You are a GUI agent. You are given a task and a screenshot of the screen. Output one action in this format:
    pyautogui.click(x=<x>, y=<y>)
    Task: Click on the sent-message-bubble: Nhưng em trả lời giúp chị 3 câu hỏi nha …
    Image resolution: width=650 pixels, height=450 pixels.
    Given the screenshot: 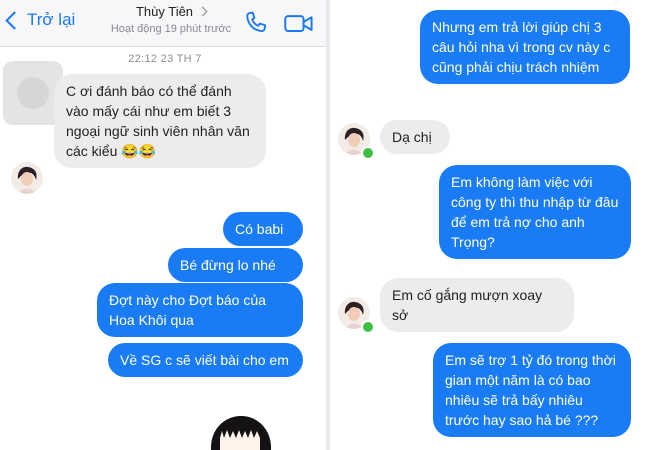 What is the action you would take?
    pyautogui.click(x=525, y=47)
    